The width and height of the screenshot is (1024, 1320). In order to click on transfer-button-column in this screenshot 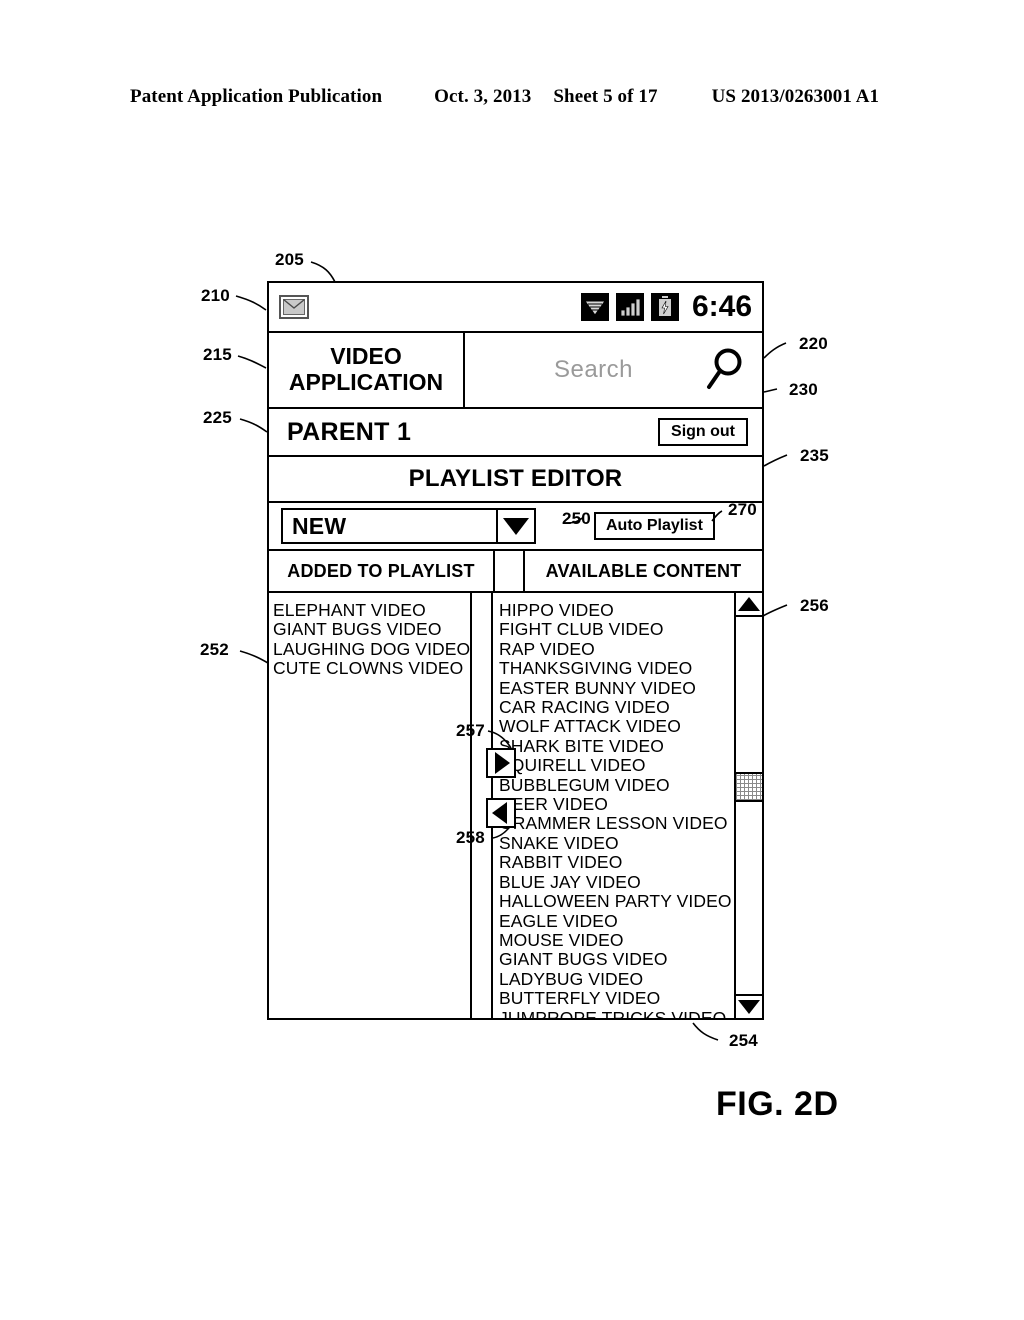, I will do `click(494, 805)`.